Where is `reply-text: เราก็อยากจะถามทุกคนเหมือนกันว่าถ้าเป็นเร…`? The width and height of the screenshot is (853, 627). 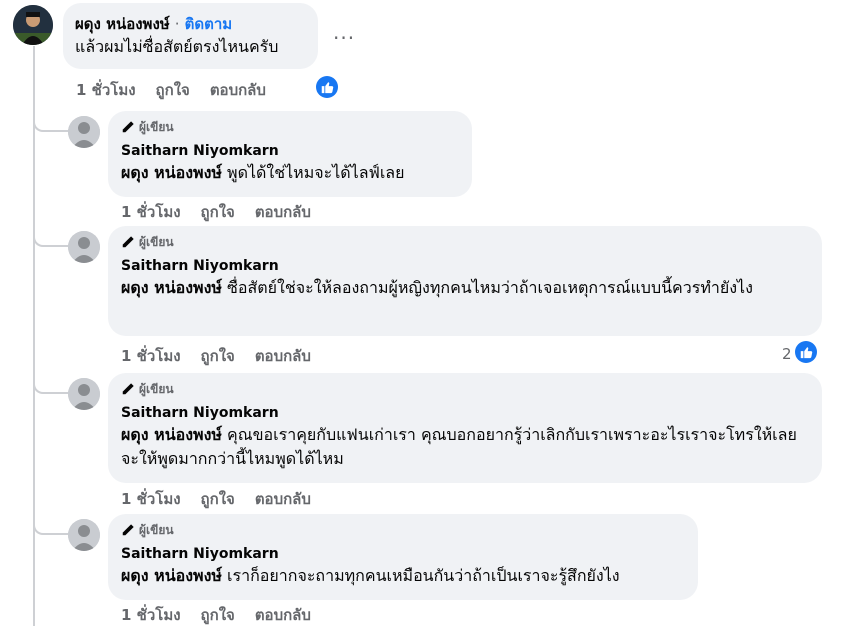
reply-text: เราก็อยากจะถามทุกคนเหมือนกันว่าถ้าเป็นเร… is located at coordinates (420, 575).